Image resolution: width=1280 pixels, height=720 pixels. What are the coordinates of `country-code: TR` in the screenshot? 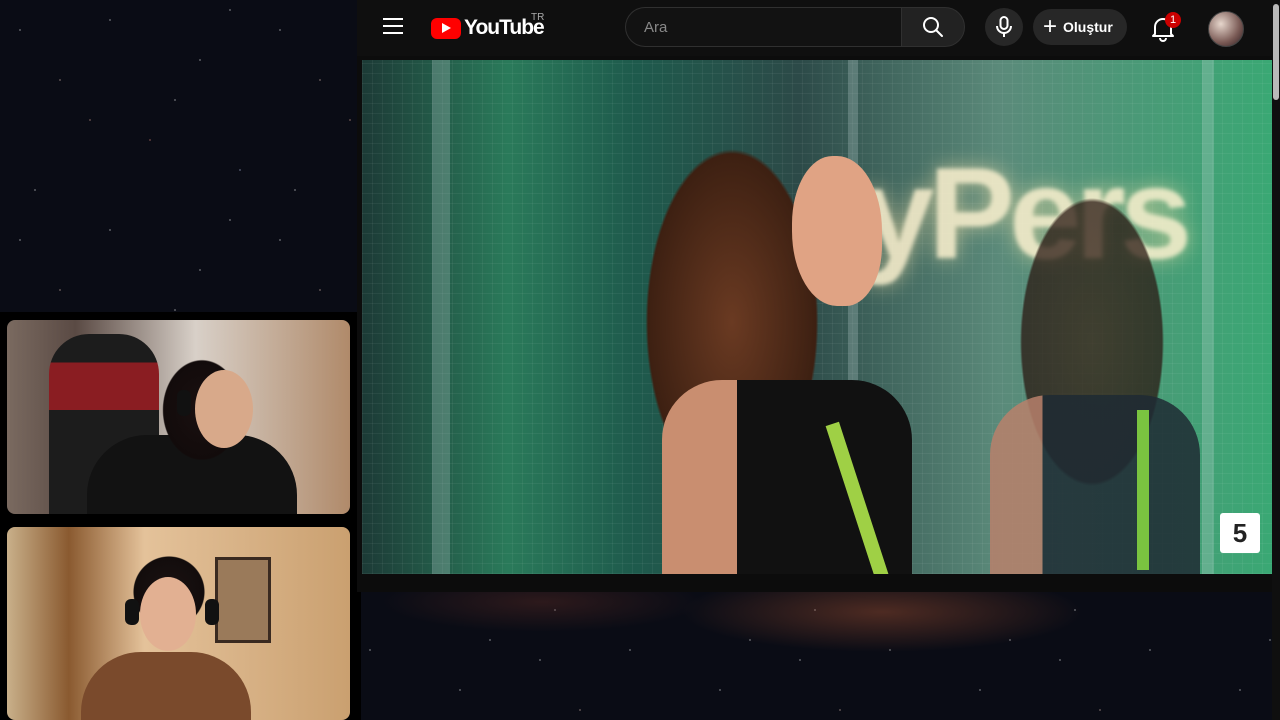 It's located at (538, 17).